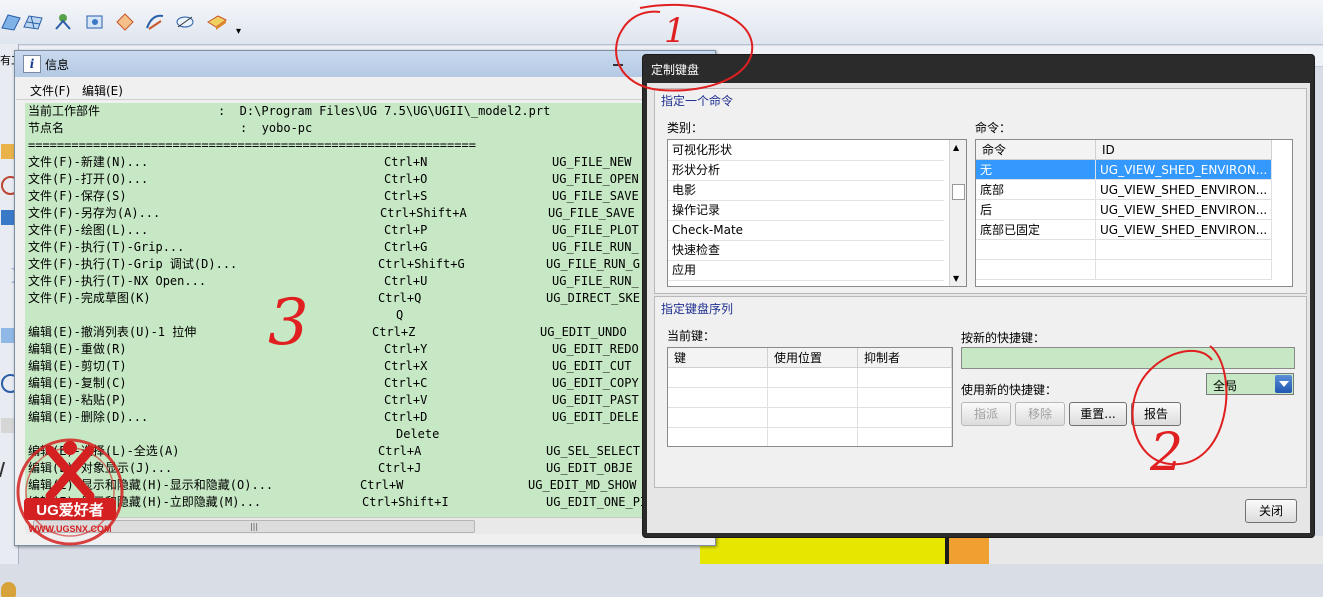 The image size is (1323, 597). Describe the element at coordinates (70, 510) in the screenshot. I see `watermark-brand: UG爱好者` at that location.